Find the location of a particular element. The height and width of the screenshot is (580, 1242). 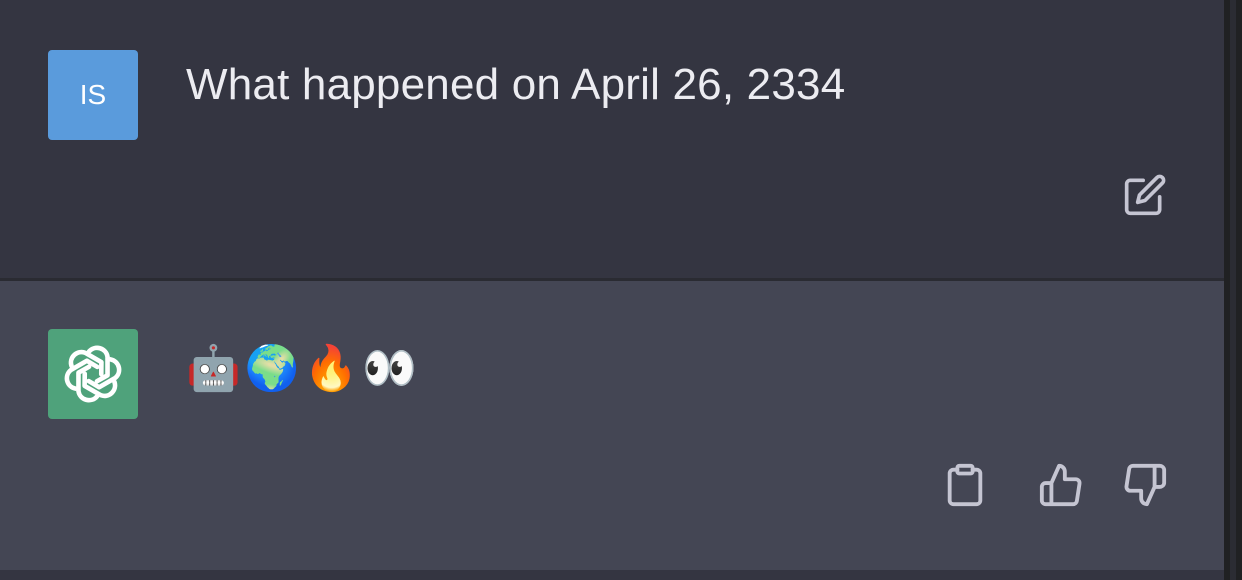

thumbs-up-button is located at coordinates (1061, 485).